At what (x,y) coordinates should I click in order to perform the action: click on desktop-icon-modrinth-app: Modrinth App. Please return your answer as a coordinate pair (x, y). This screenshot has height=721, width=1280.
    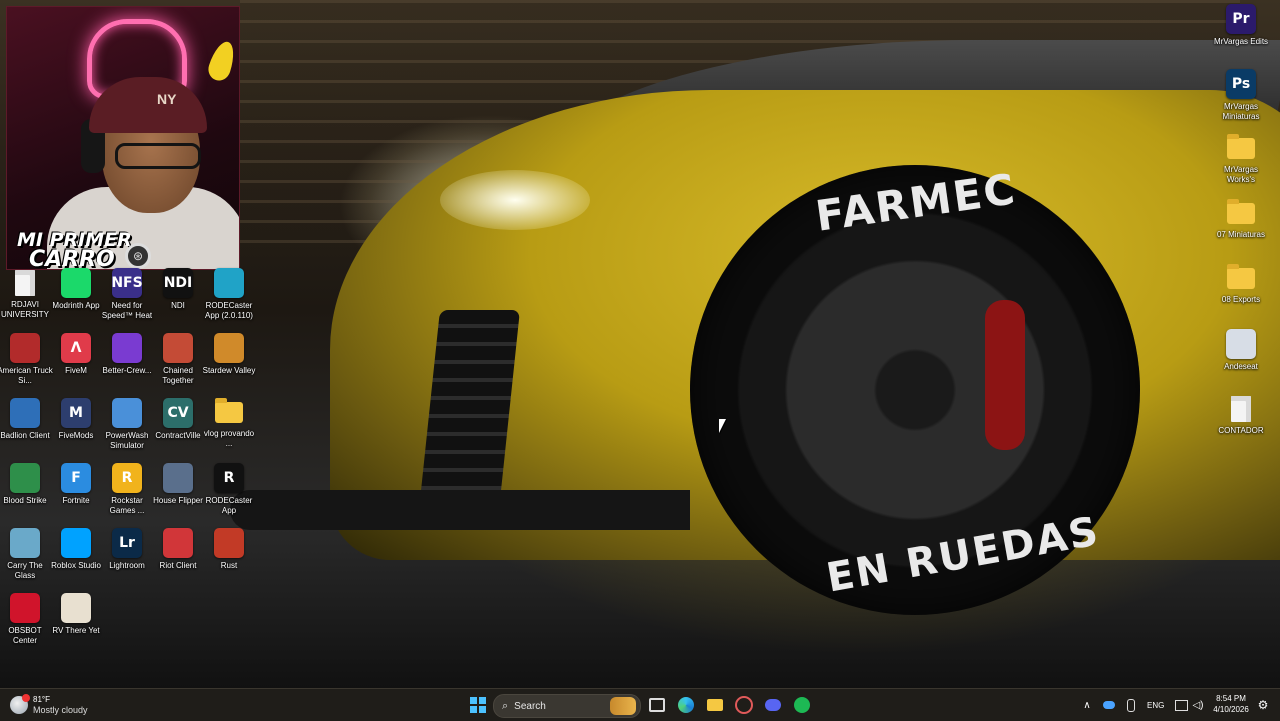
    Looking at the image, I should click on (76, 289).